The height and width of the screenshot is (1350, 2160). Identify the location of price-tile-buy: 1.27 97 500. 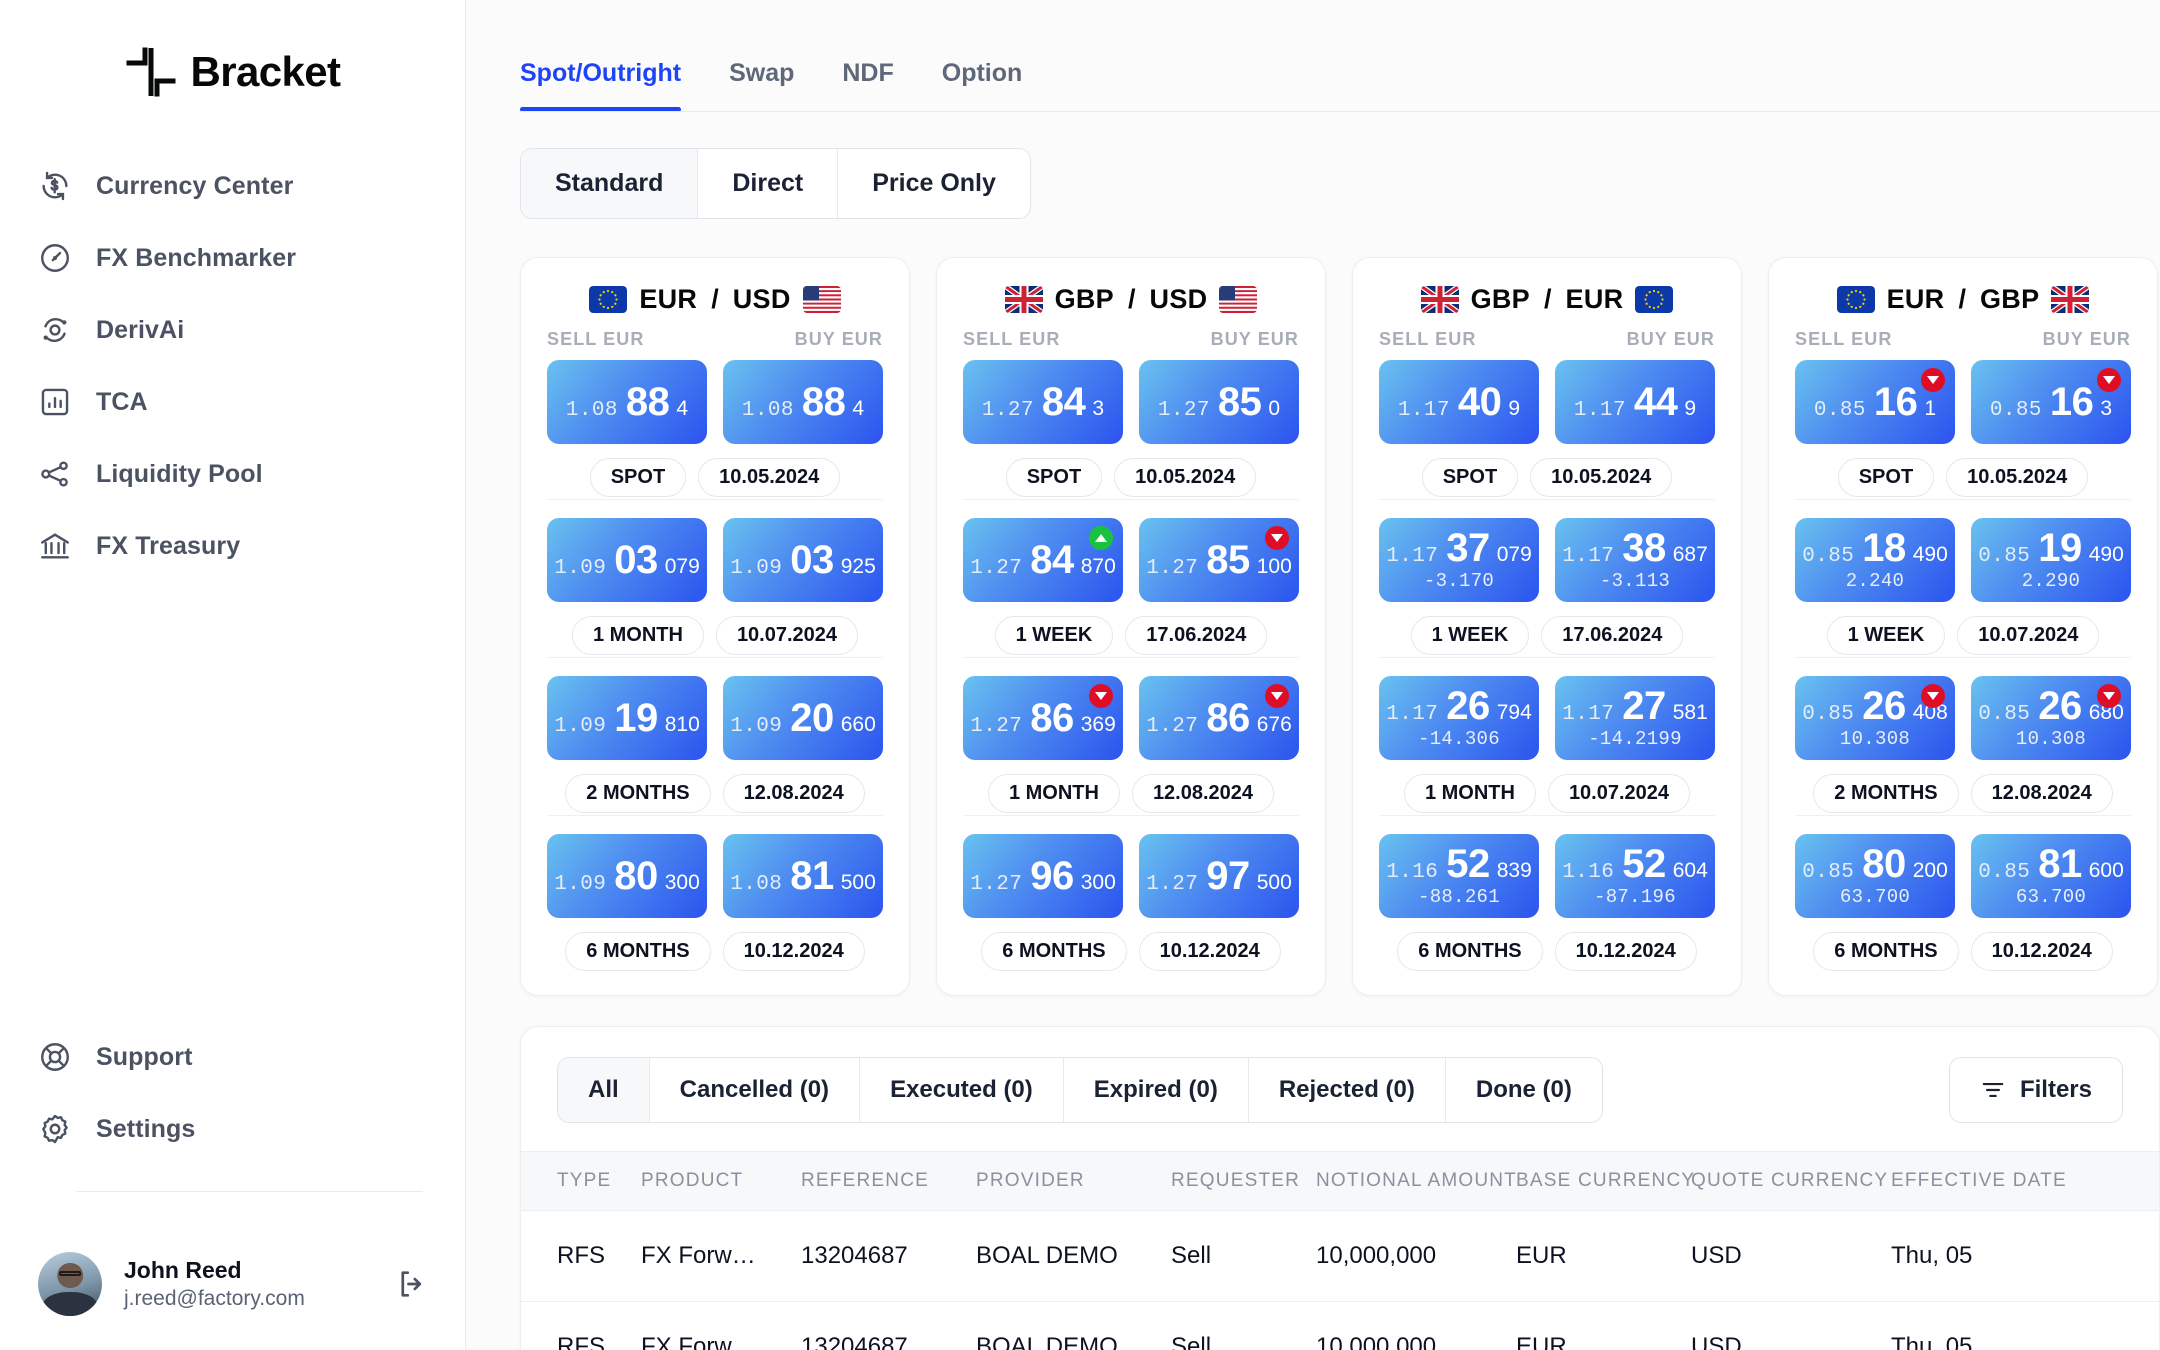
(1219, 876).